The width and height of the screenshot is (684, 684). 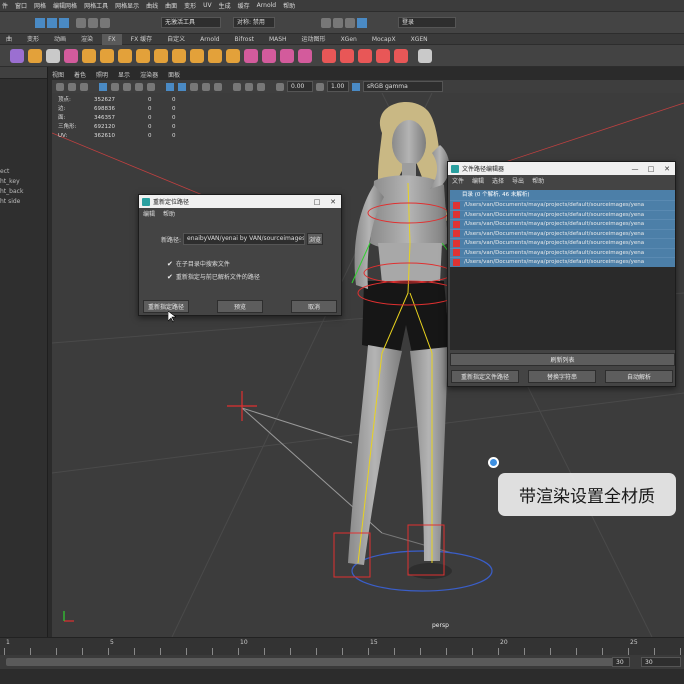 What do you see at coordinates (161, 55) in the screenshot?
I see `field-radial-icon` at bounding box center [161, 55].